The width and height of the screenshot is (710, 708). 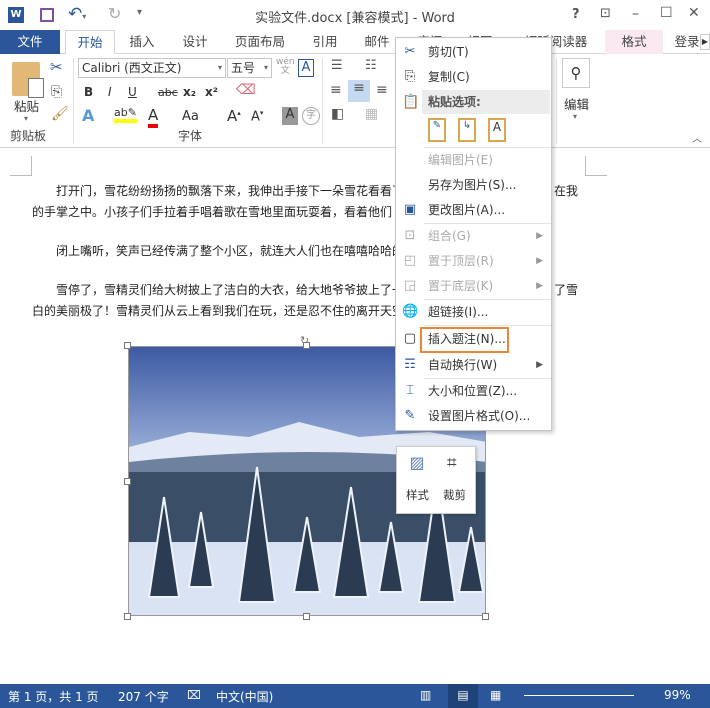 What do you see at coordinates (249, 68) in the screenshot?
I see `font-size-select: 五号 ▾` at bounding box center [249, 68].